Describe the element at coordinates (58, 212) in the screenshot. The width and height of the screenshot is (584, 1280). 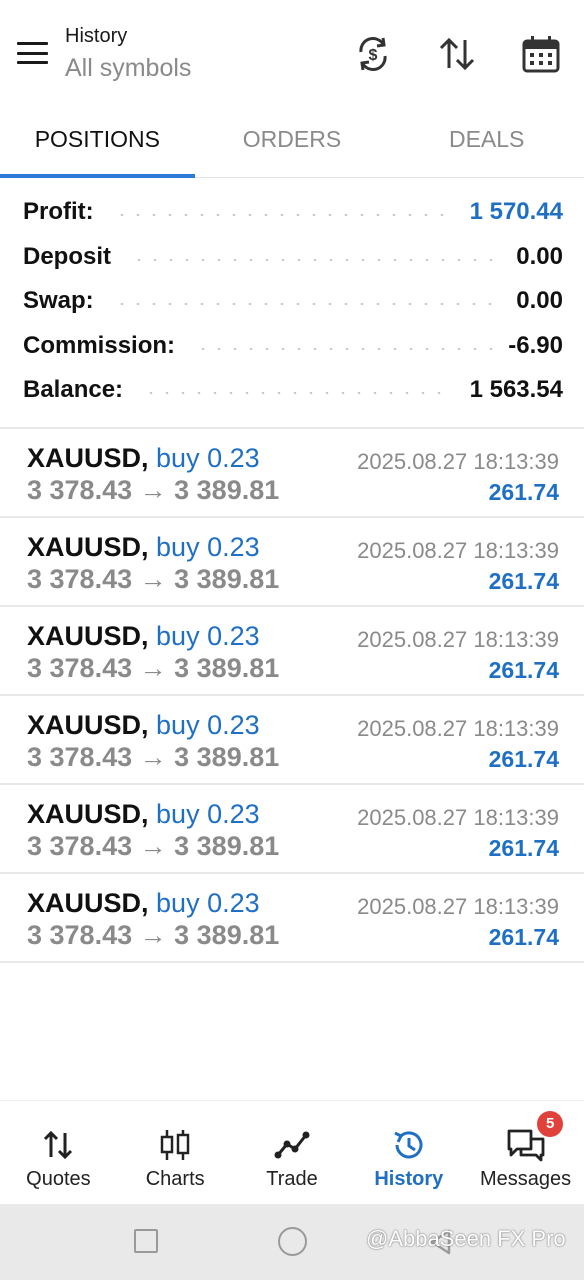
I see `summary-label: Profit:` at that location.